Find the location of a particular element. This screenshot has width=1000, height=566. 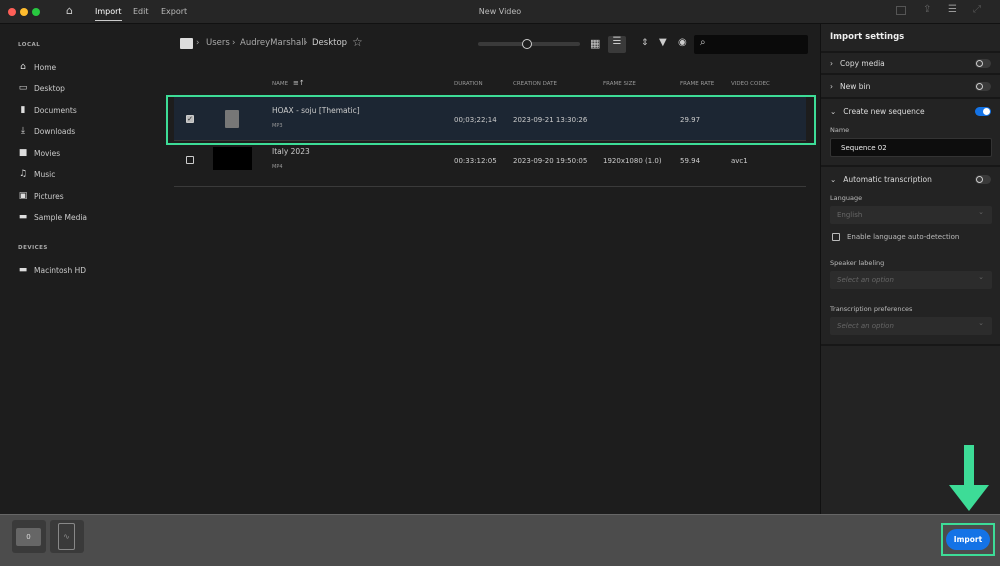

column-header-frame-size: FRAME SIZE is located at coordinates (619, 84).